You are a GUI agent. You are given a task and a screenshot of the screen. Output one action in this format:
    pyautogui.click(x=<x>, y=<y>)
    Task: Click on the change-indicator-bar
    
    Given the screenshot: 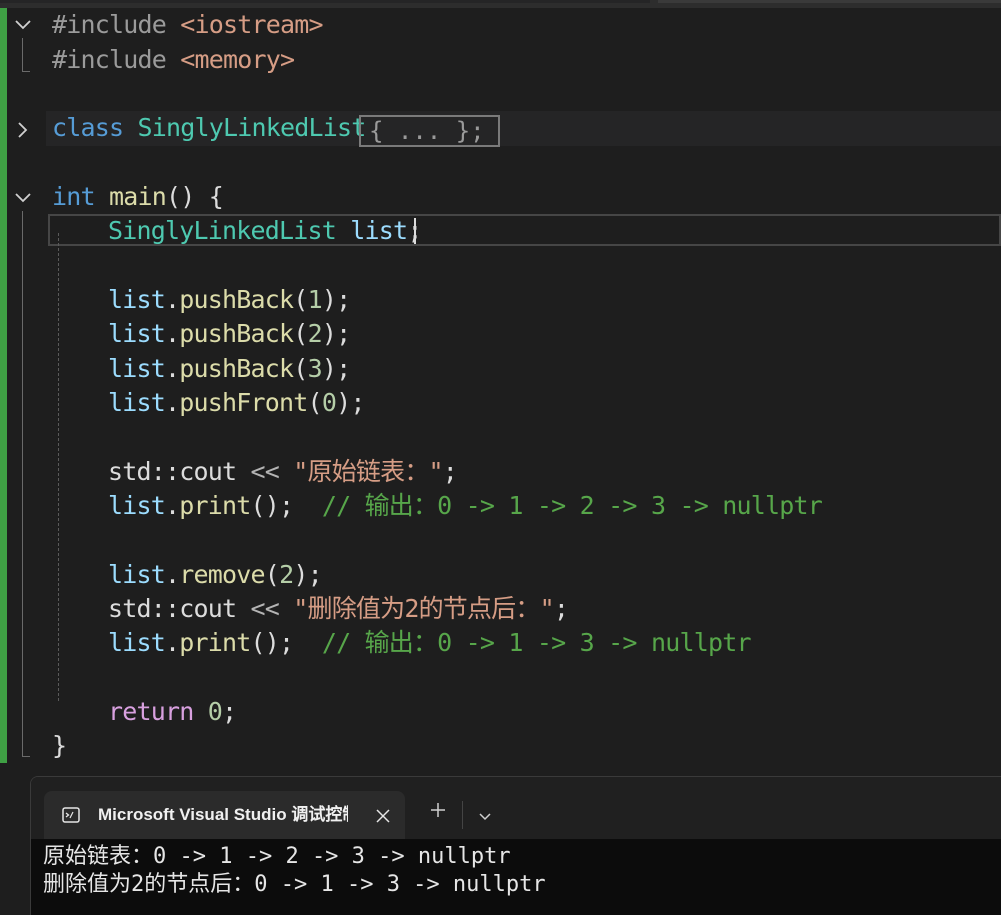 What is the action you would take?
    pyautogui.click(x=3, y=385)
    